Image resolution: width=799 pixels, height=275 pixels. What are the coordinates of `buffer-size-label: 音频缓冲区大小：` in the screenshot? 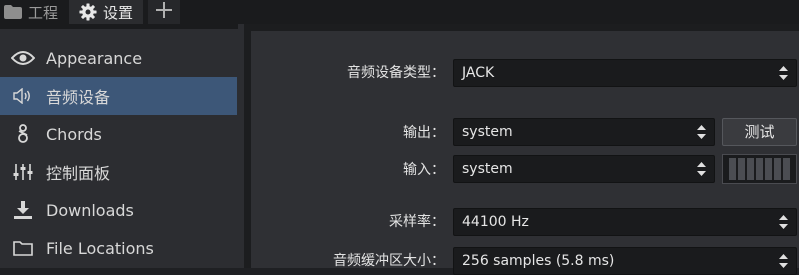 It's located at (389, 261).